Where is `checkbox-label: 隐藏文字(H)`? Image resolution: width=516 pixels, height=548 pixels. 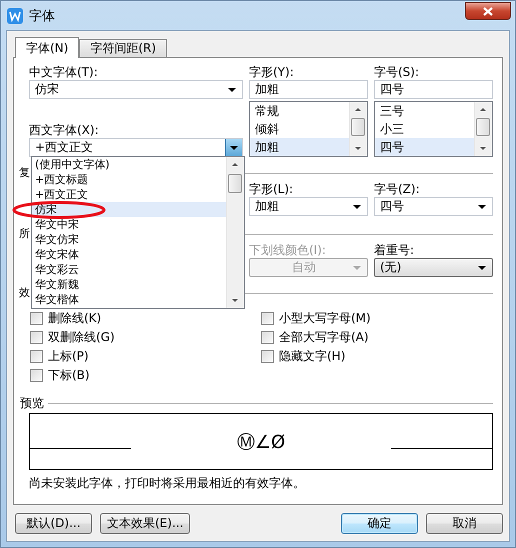
checkbox-label: 隐藏文字(H) is located at coordinates (312, 356).